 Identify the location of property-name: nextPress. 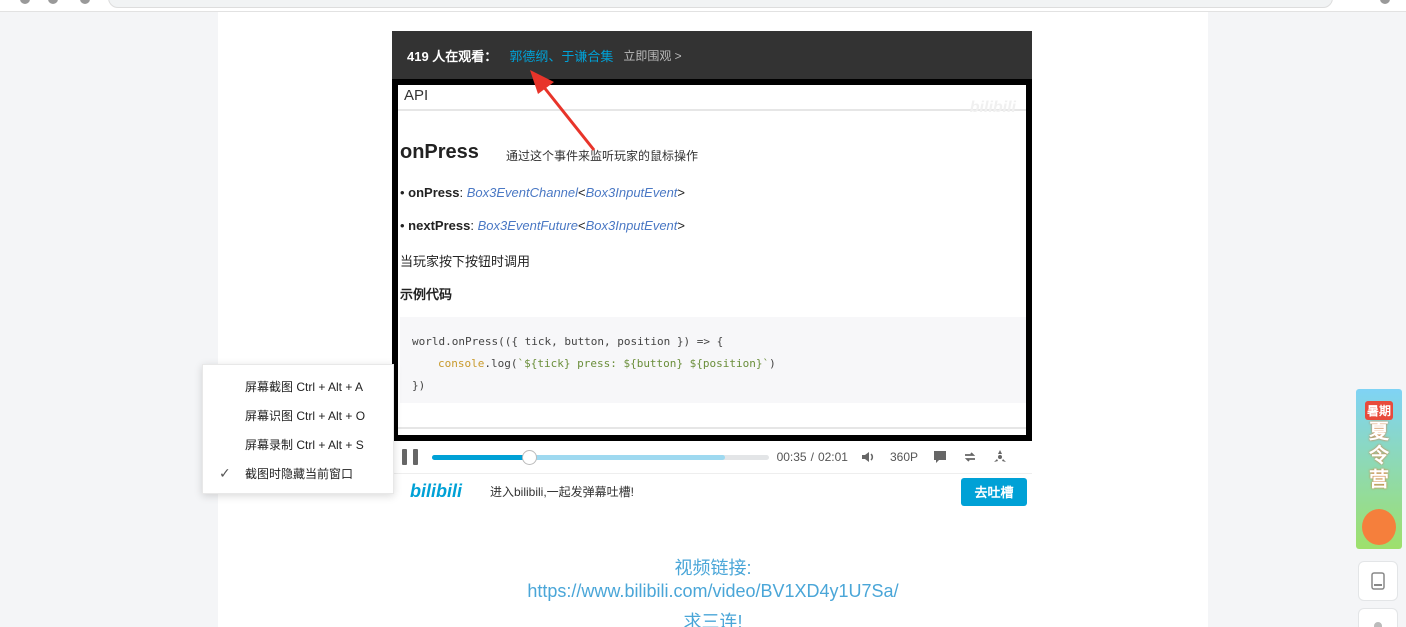
(439, 225).